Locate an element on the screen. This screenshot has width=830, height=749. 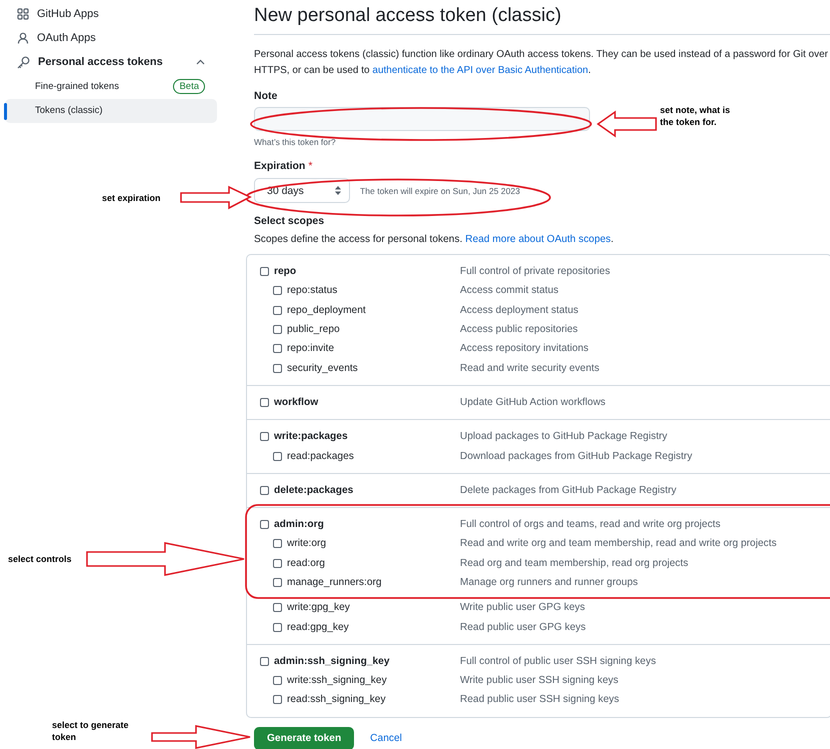
chevron-up-icon is located at coordinates (200, 62).